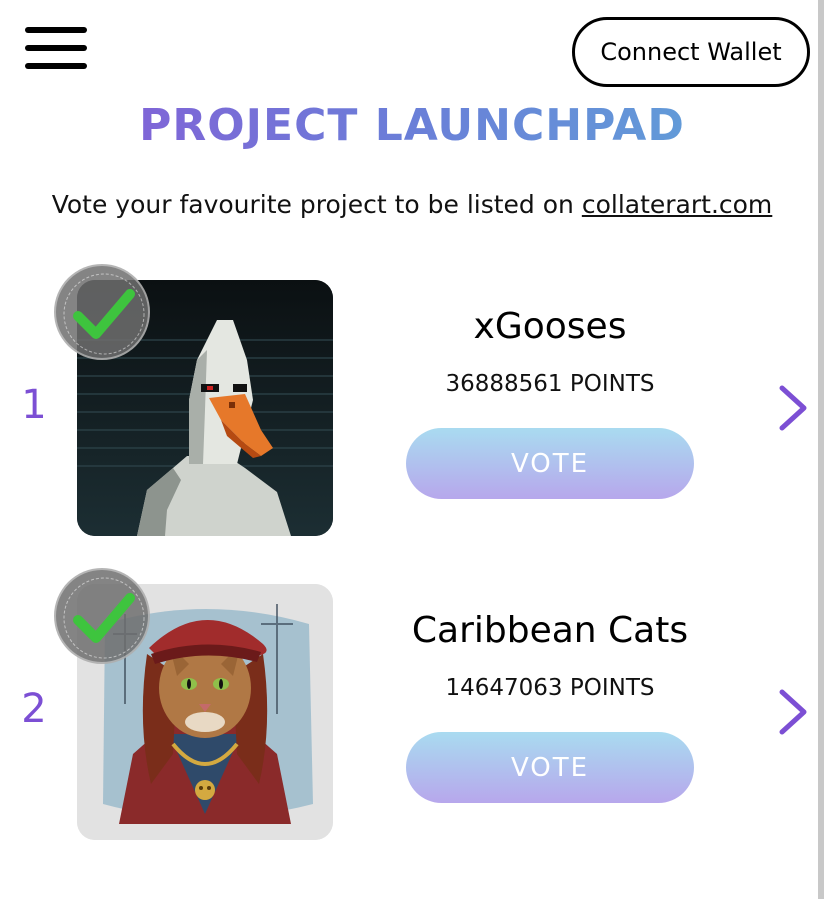  Describe the element at coordinates (550, 384) in the screenshot. I see `project-points: 36888561 POINTS` at that location.